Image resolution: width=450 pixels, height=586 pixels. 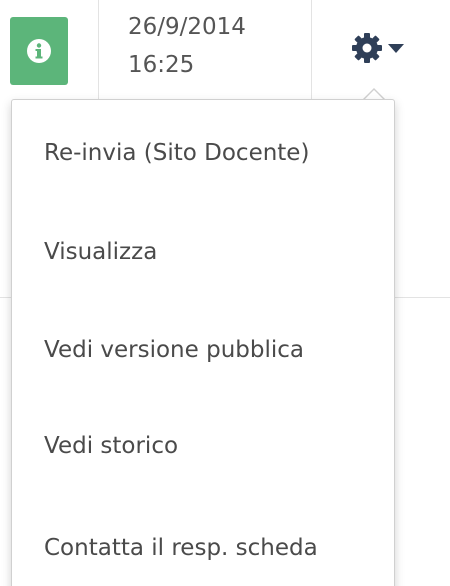 I want to click on menu-item-contact-owner: Contatta il resp. scheda, so click(x=204, y=548).